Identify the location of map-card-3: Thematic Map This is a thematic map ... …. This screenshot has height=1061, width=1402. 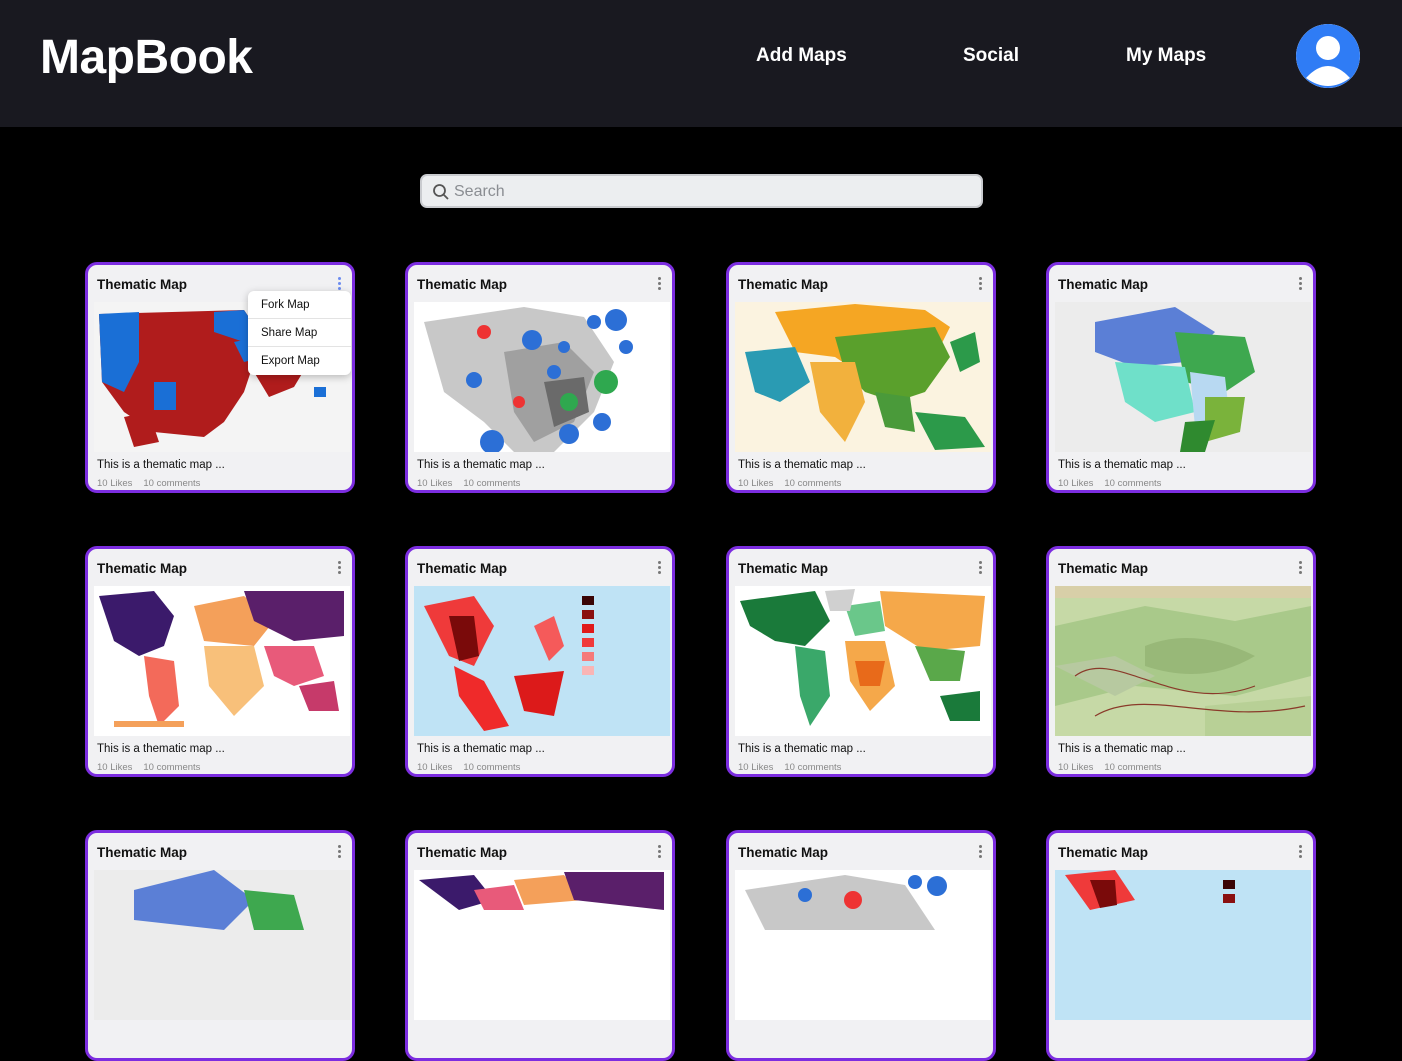
(861, 377).